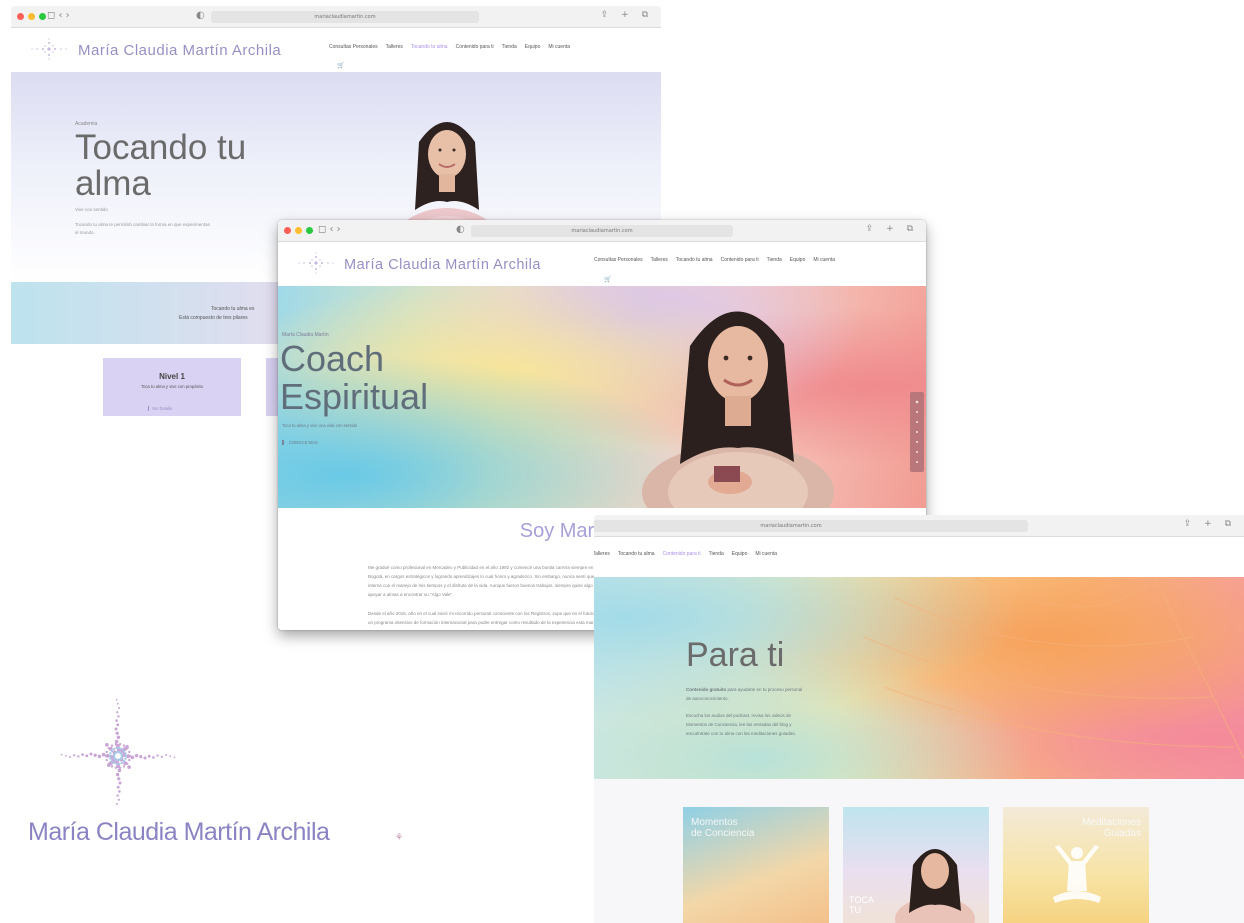 The height and width of the screenshot is (923, 1244). What do you see at coordinates (1111, 822) in the screenshot?
I see `tile-title-line1: Meditaciones` at bounding box center [1111, 822].